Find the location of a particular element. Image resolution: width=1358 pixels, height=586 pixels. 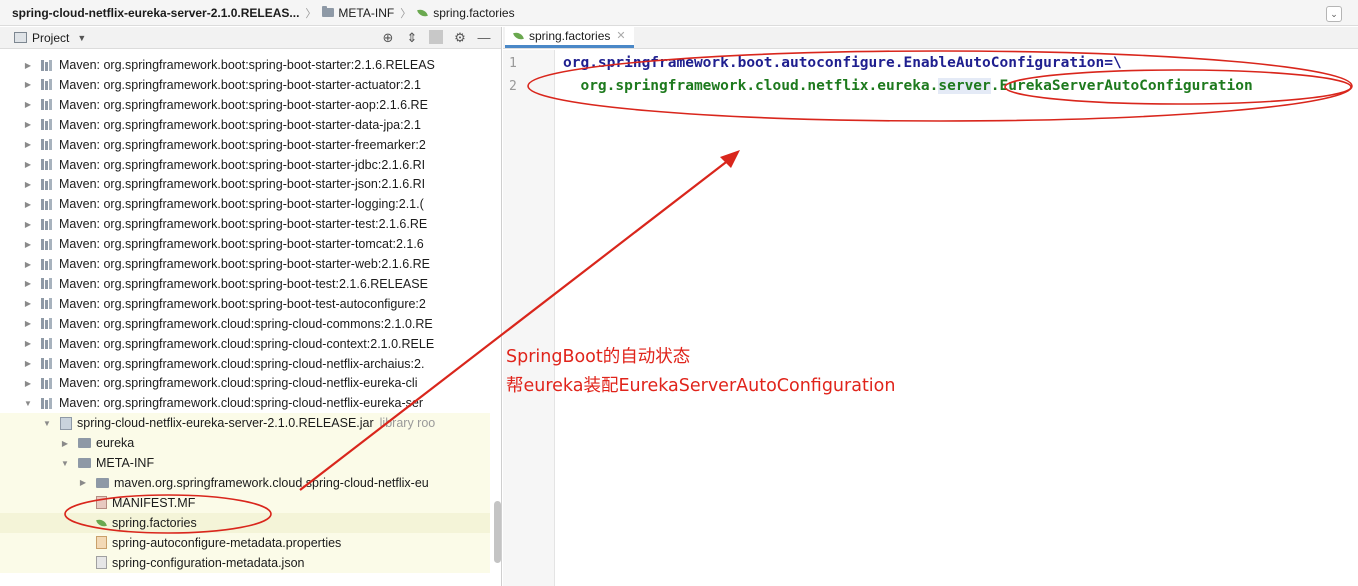

tree-item: ▶ eureka is located at coordinates (245, 443).